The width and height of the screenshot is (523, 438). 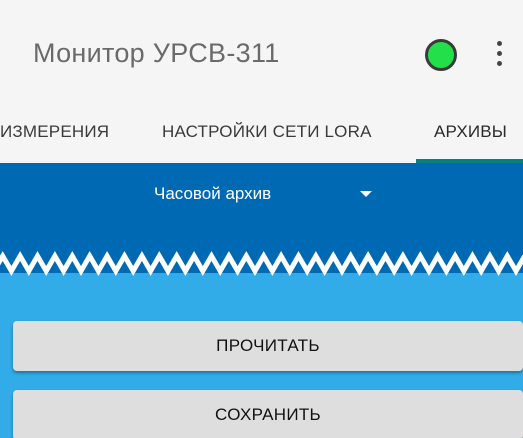 What do you see at coordinates (156, 53) in the screenshot?
I see `app-title: Монитор УРСВ-311` at bounding box center [156, 53].